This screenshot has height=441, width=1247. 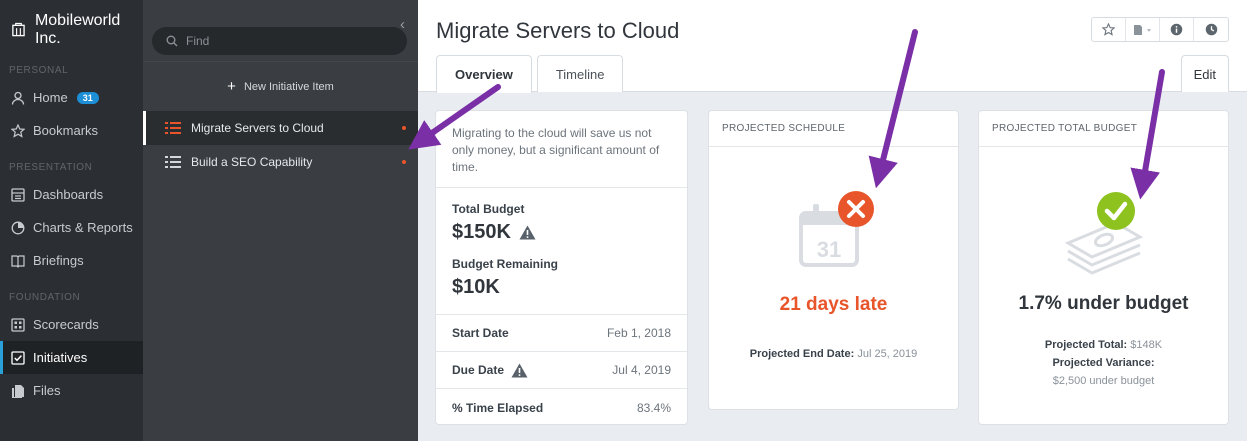 I want to click on sidebar-item-briefings: Briefings, so click(x=71, y=260).